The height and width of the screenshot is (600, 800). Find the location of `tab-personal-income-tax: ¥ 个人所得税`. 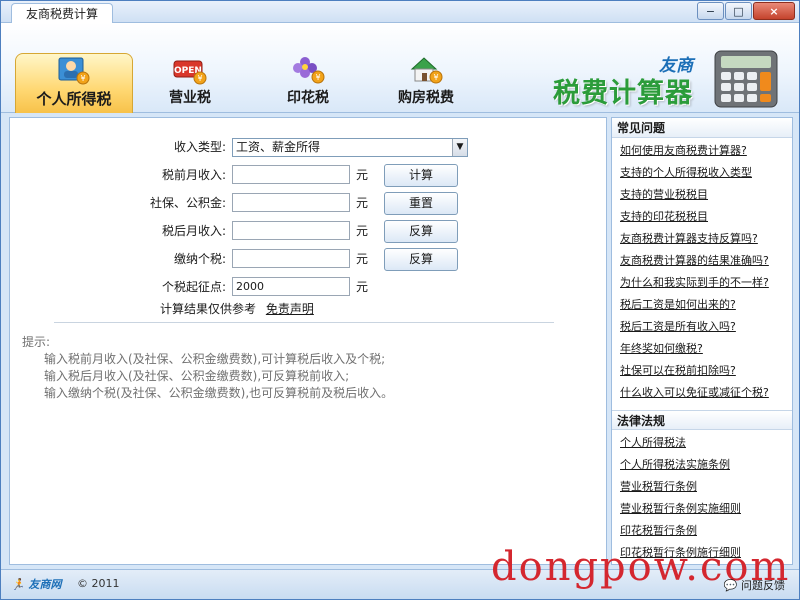

tab-personal-income-tax: ¥ 个人所得税 is located at coordinates (74, 83).